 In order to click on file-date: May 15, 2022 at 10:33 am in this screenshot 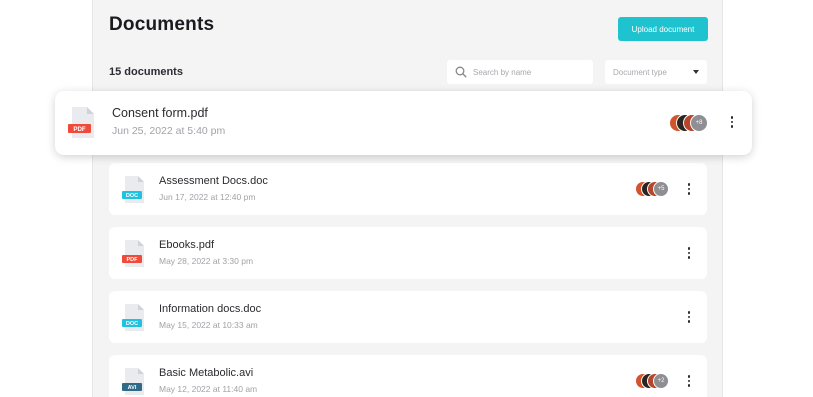, I will do `click(208, 325)`.